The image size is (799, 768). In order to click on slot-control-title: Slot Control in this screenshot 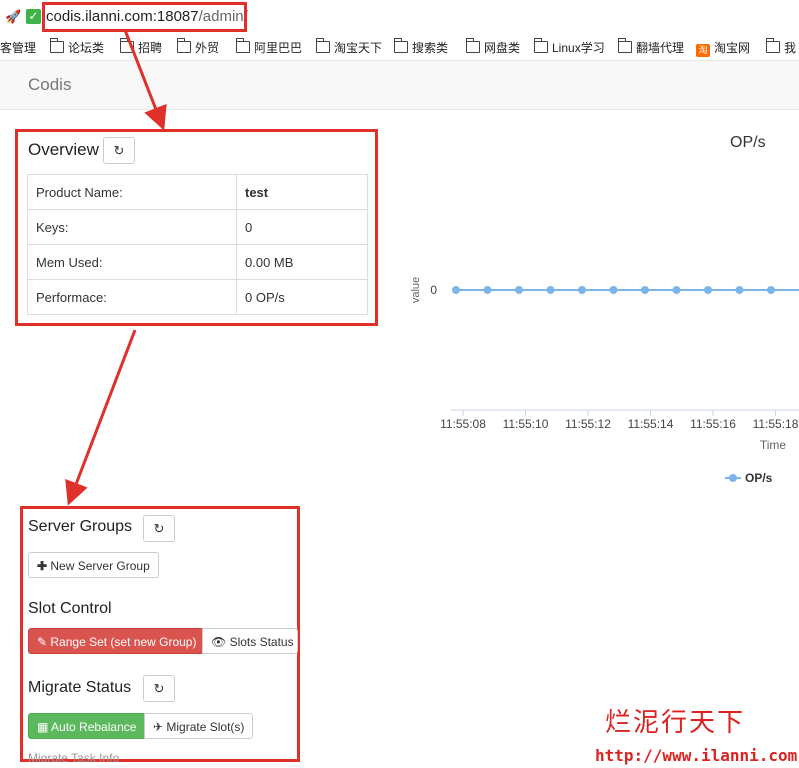, I will do `click(70, 608)`.